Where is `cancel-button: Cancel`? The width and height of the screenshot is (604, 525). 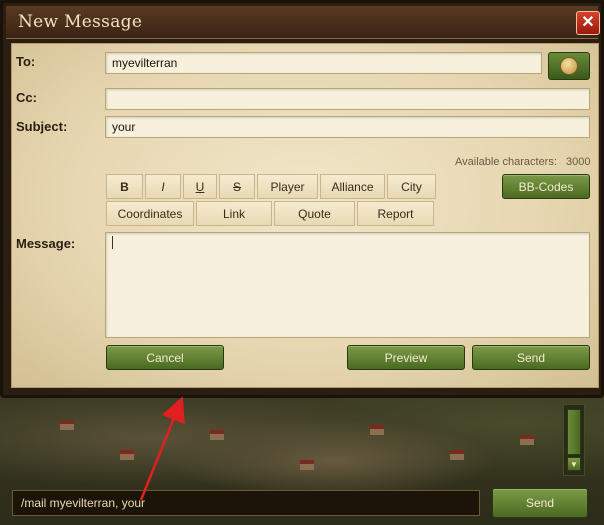
cancel-button: Cancel is located at coordinates (165, 357).